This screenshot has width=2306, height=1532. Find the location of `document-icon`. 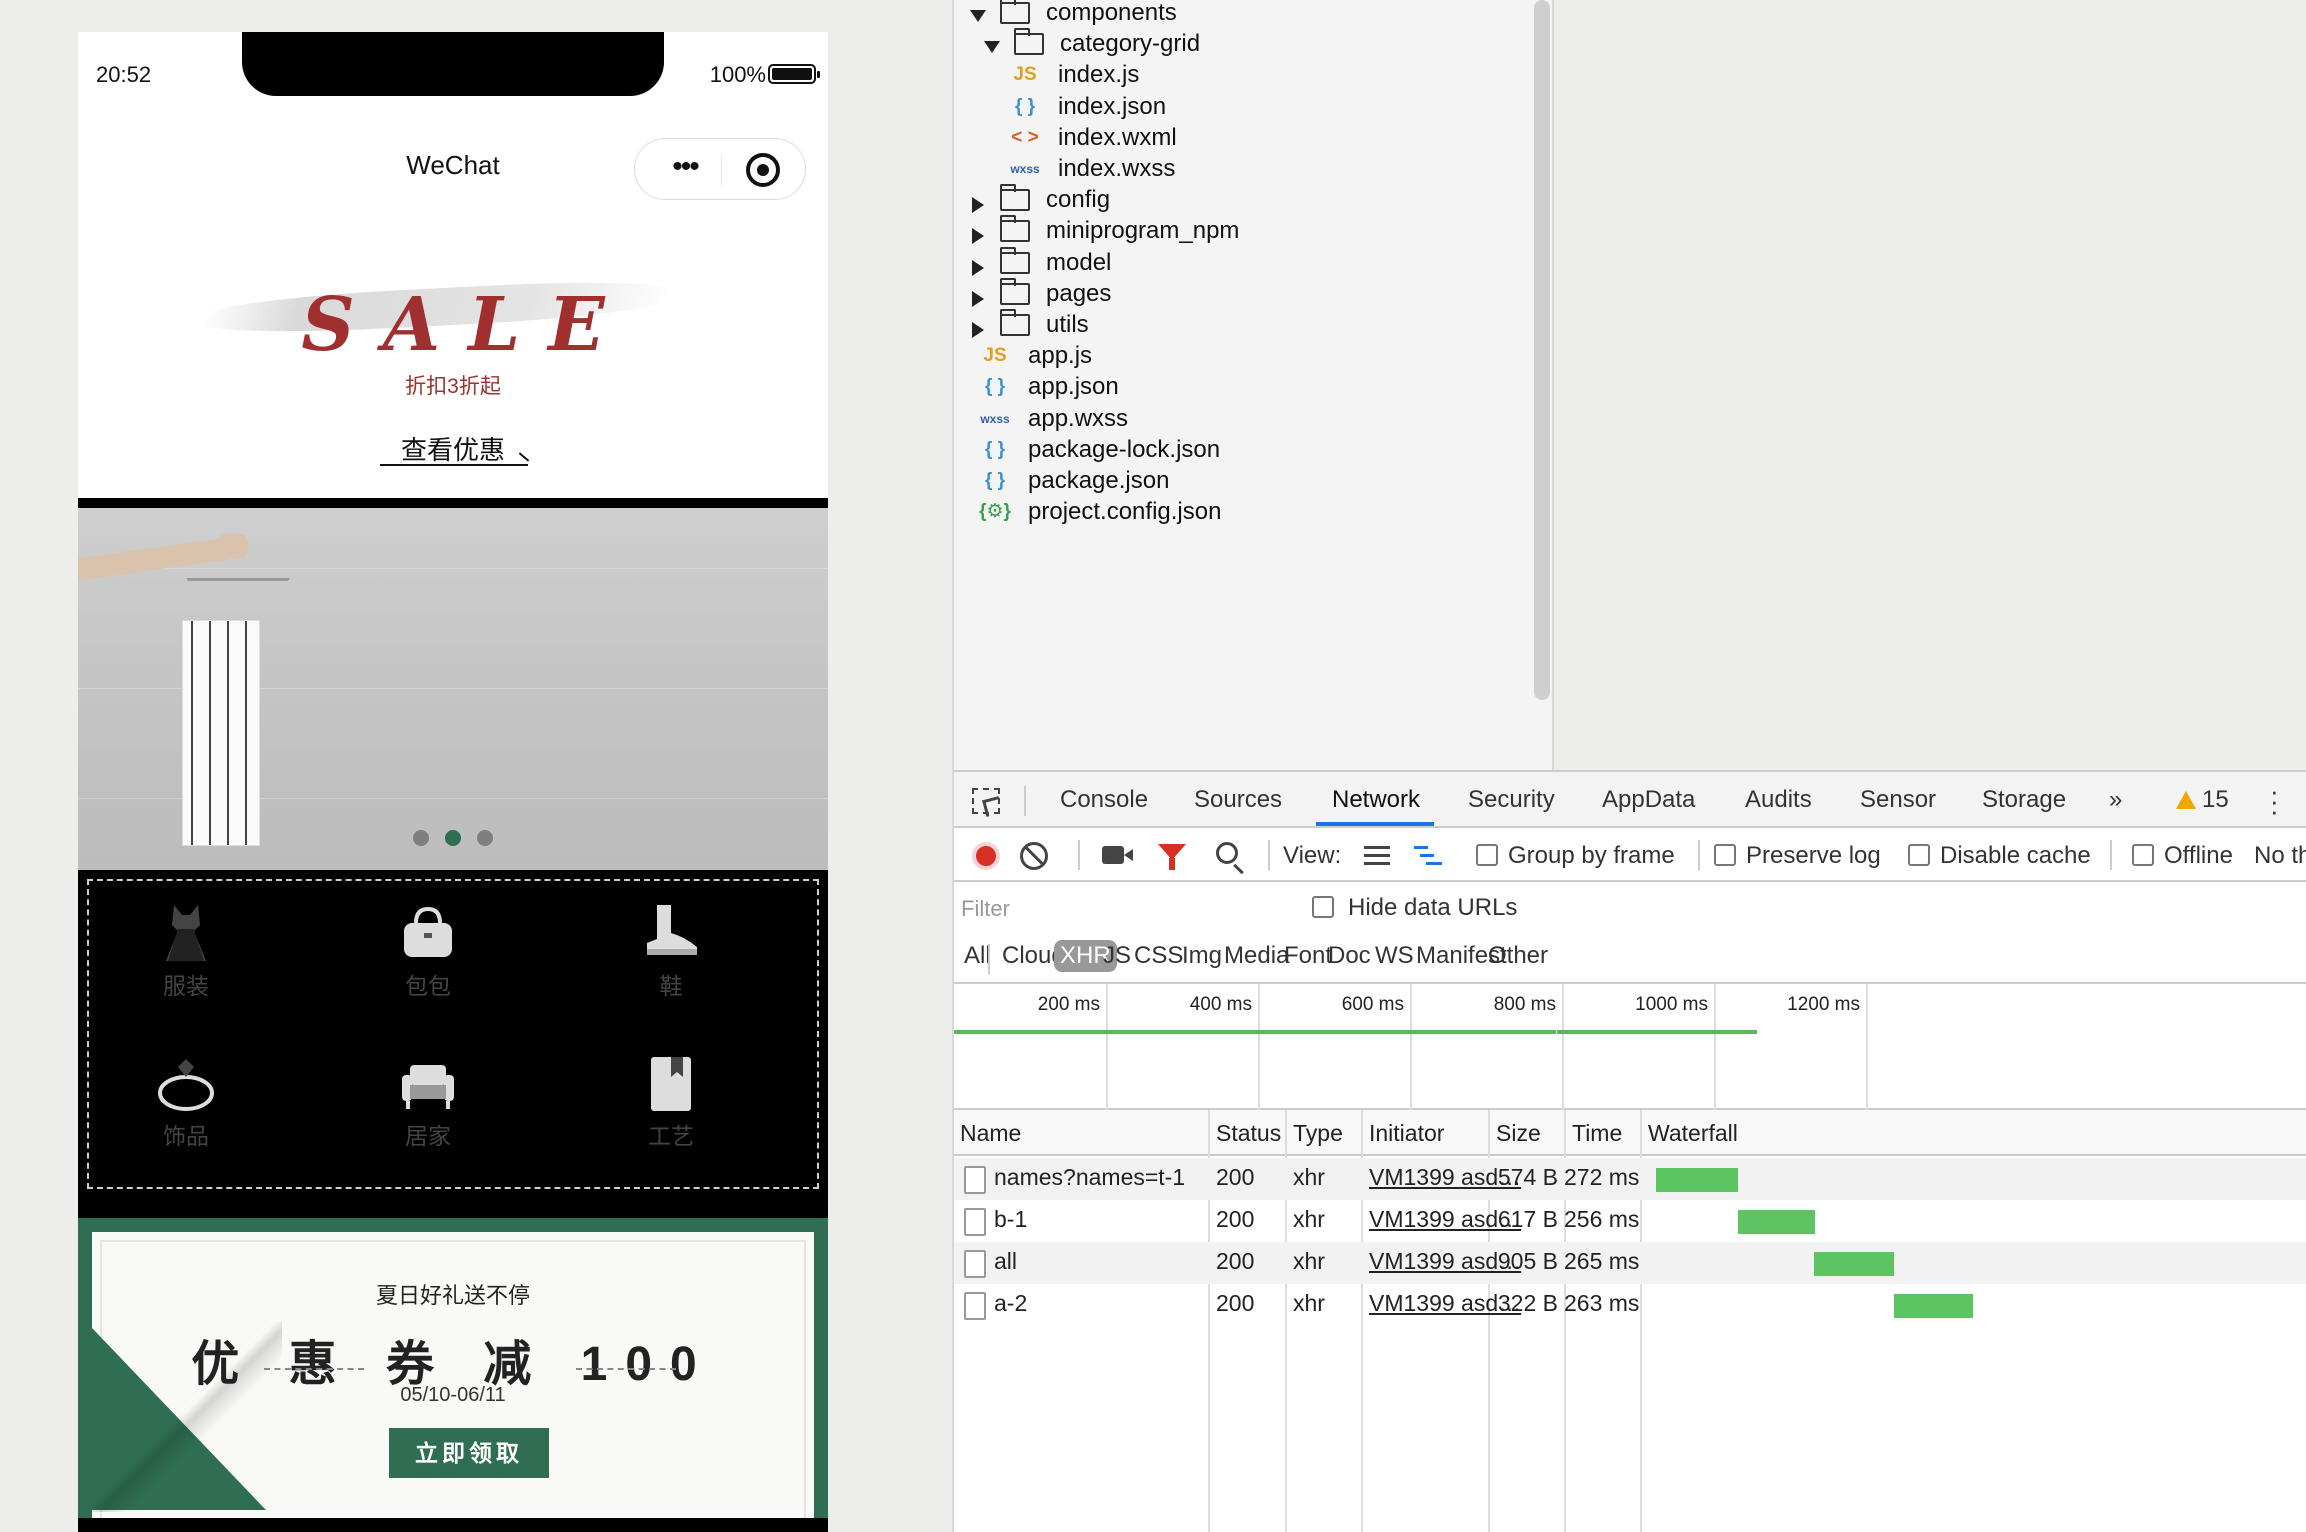

document-icon is located at coordinates (975, 1222).